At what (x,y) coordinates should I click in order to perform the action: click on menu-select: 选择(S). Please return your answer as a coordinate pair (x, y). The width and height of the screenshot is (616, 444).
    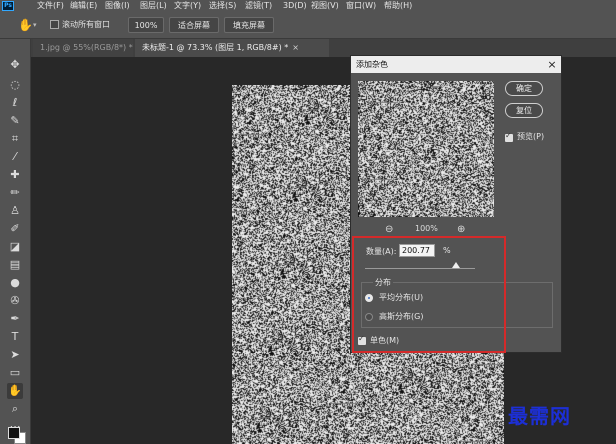
    Looking at the image, I should click on (222, 6).